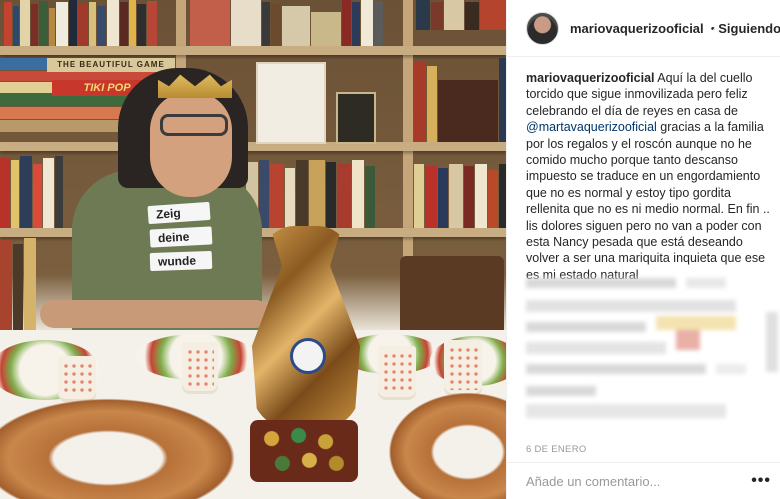 Image resolution: width=780 pixels, height=499 pixels. I want to click on book-title: THE BEAUTIFUL GAME, so click(111, 65).